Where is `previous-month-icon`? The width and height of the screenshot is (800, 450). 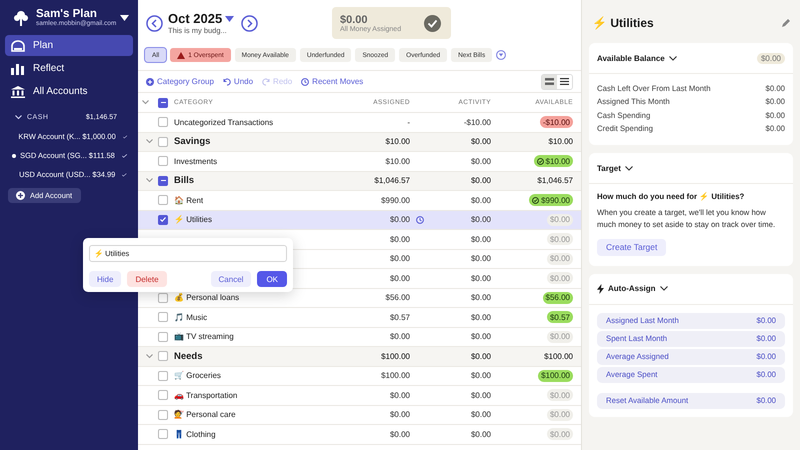
previous-month-icon is located at coordinates (154, 23).